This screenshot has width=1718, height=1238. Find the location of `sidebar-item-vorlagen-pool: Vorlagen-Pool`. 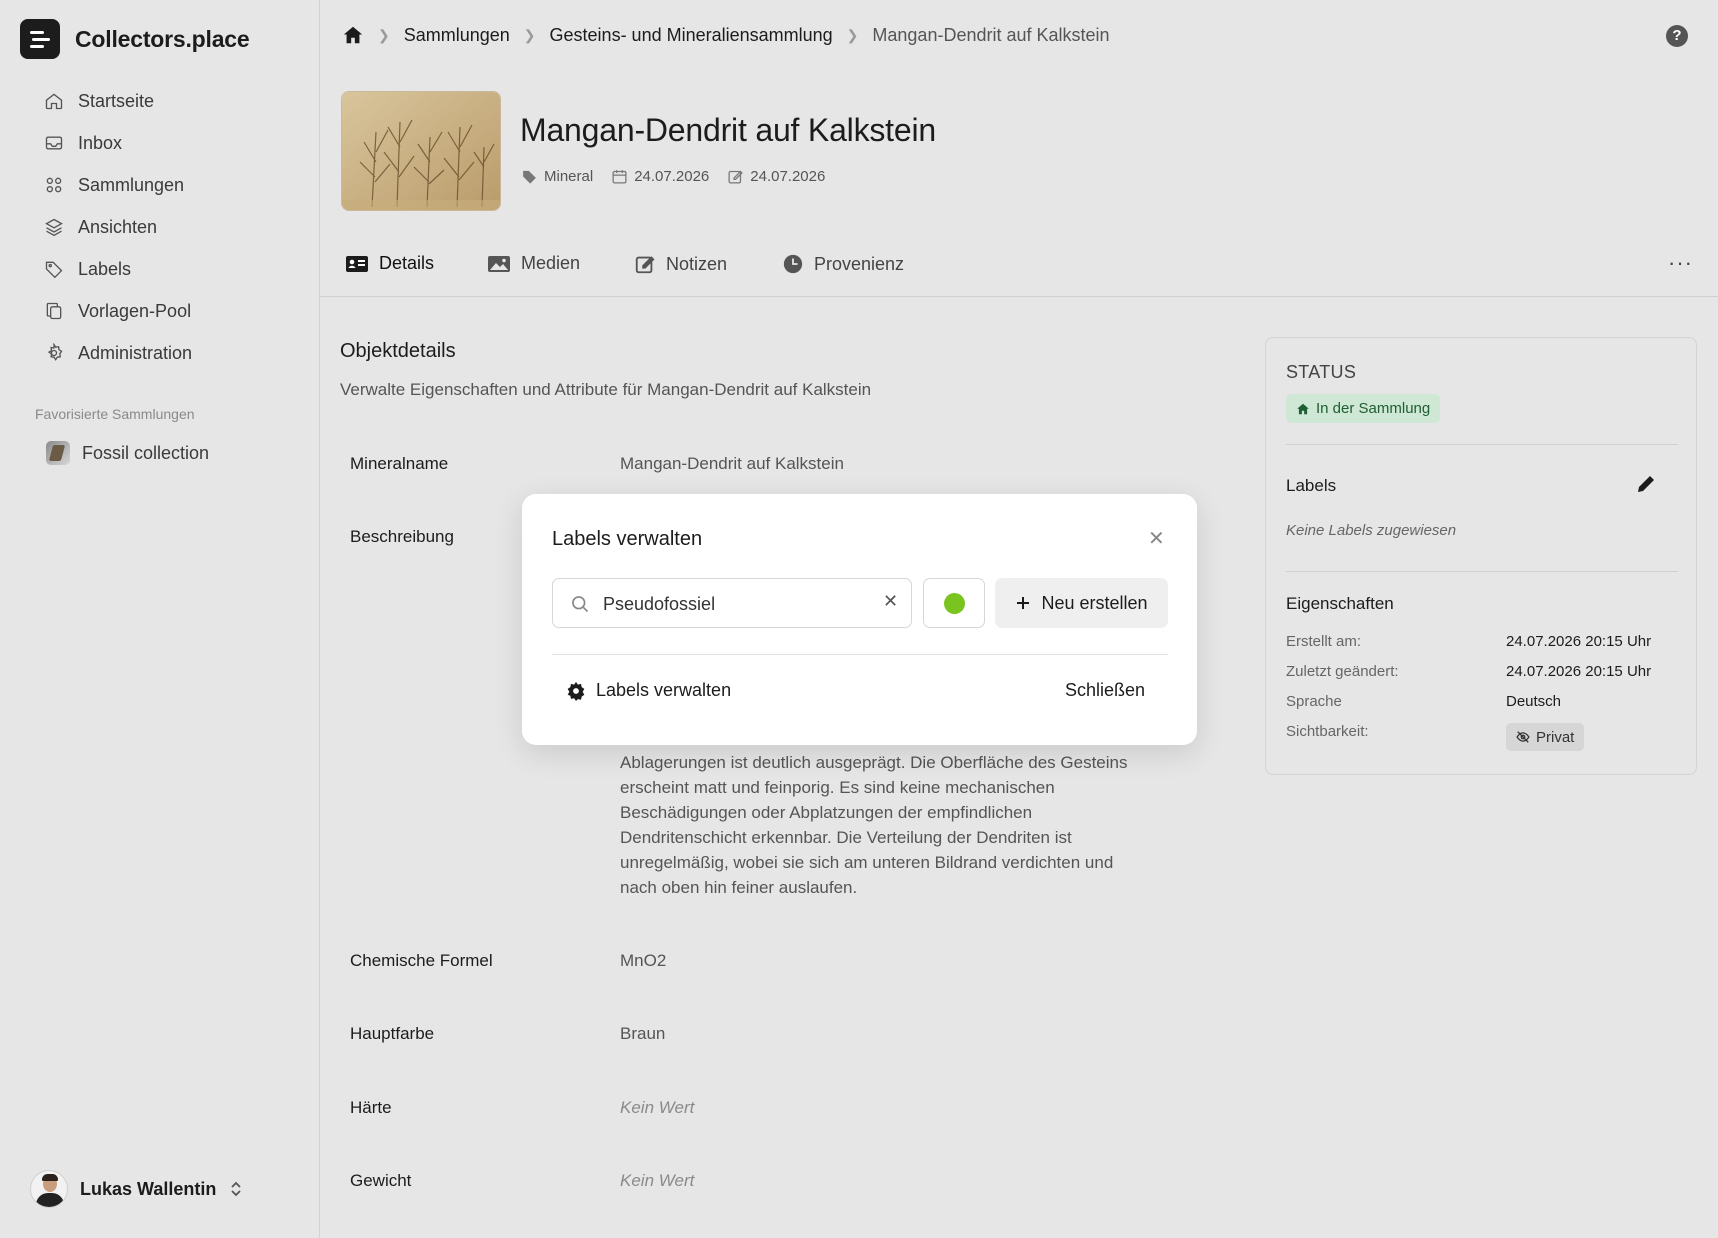

sidebar-item-vorlagen-pool: Vorlagen-Pool is located at coordinates (118, 311).